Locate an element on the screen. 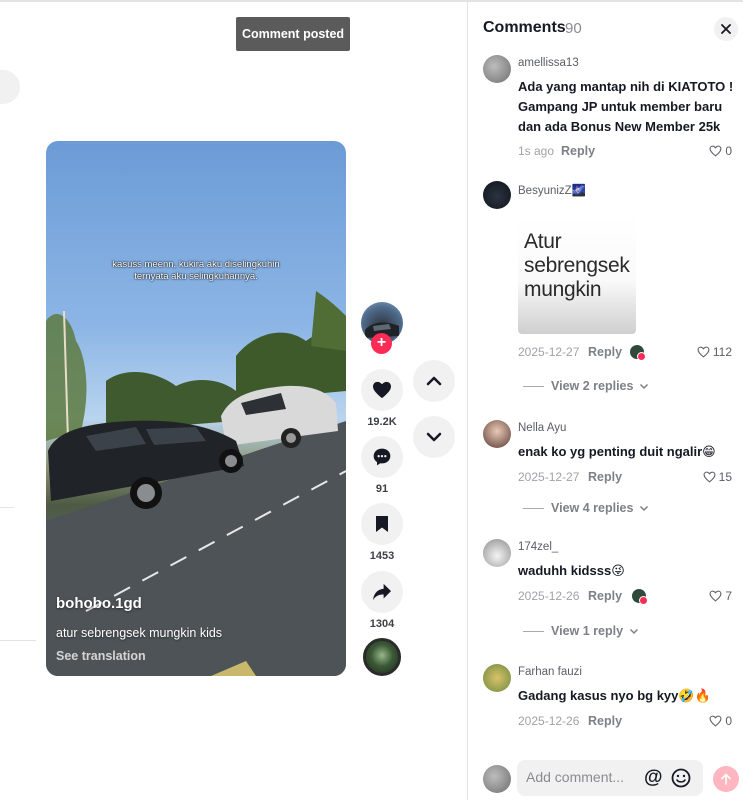 This screenshot has width=743, height=800. comments-count: 90 is located at coordinates (573, 28).